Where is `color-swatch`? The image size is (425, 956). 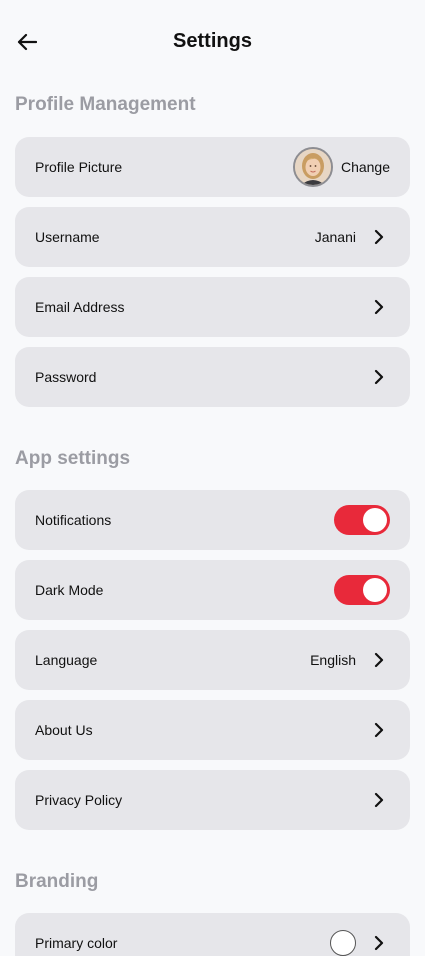 color-swatch is located at coordinates (343, 943).